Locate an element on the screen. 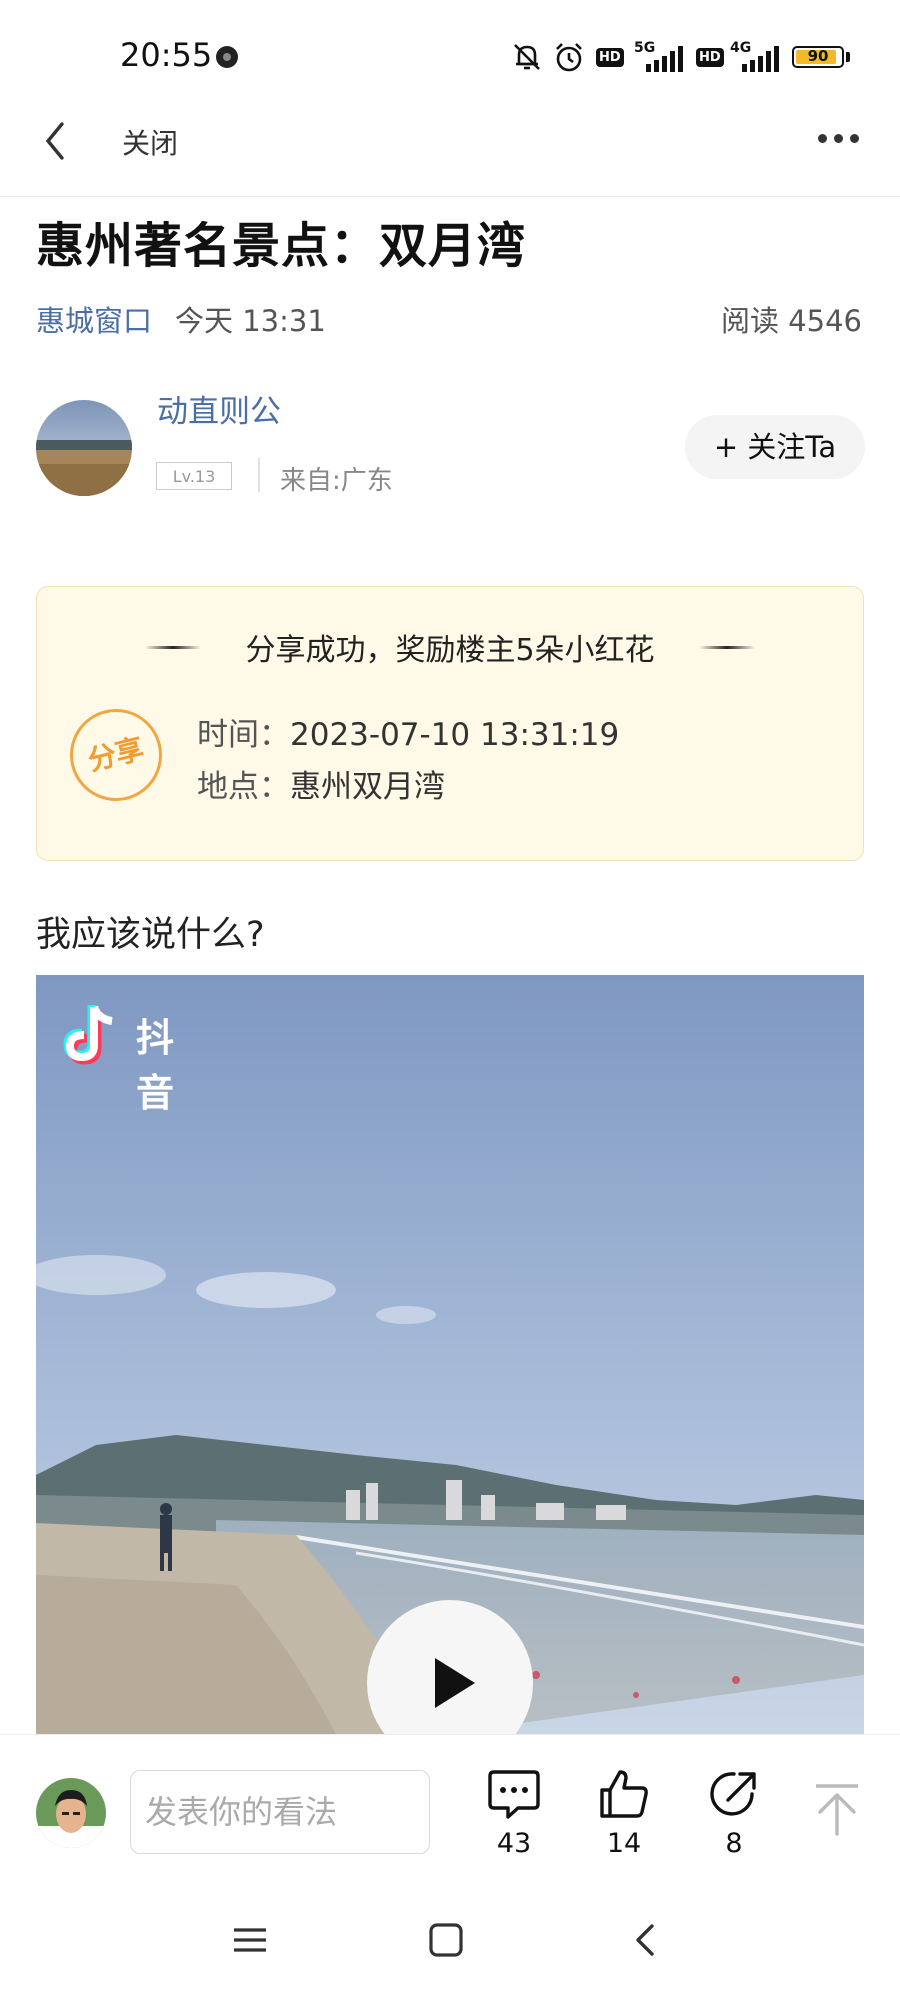 The image size is (900, 2001). level-badge: Lv.13 is located at coordinates (194, 476).